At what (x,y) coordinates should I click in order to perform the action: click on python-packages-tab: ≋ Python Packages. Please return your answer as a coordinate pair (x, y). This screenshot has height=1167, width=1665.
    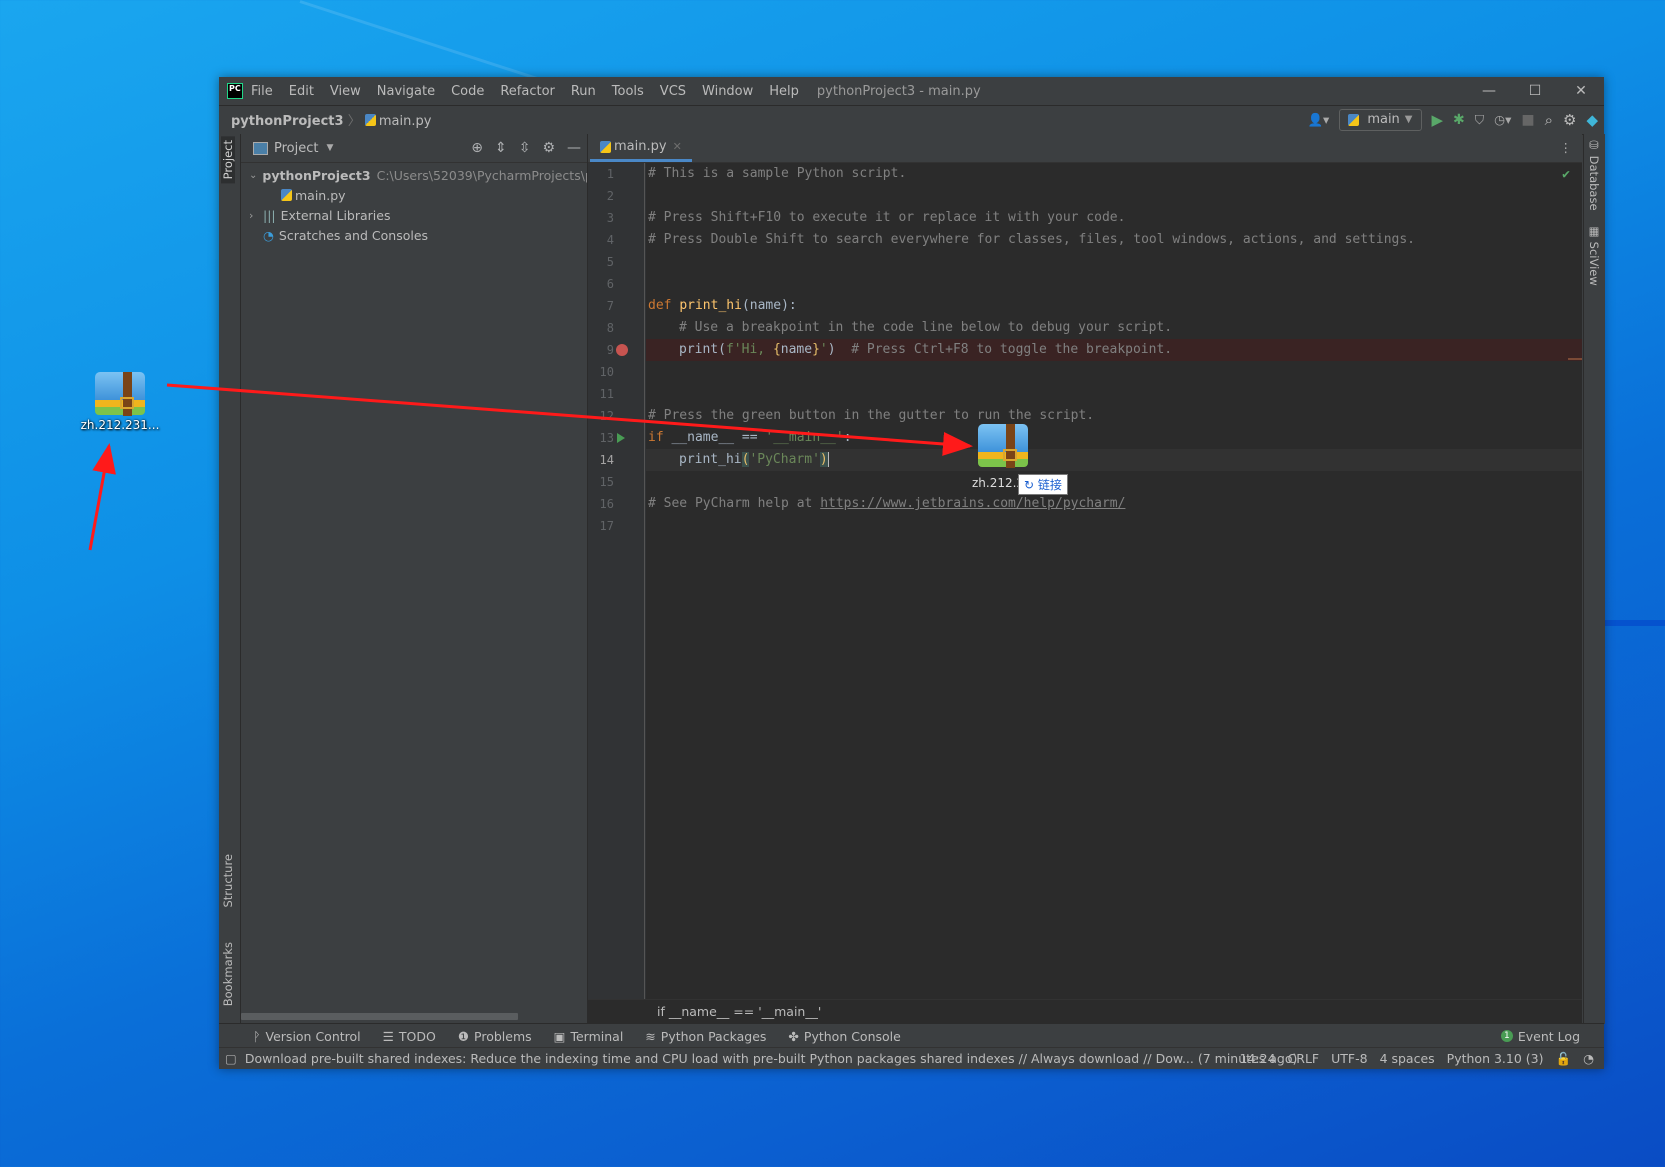
    Looking at the image, I should click on (705, 1036).